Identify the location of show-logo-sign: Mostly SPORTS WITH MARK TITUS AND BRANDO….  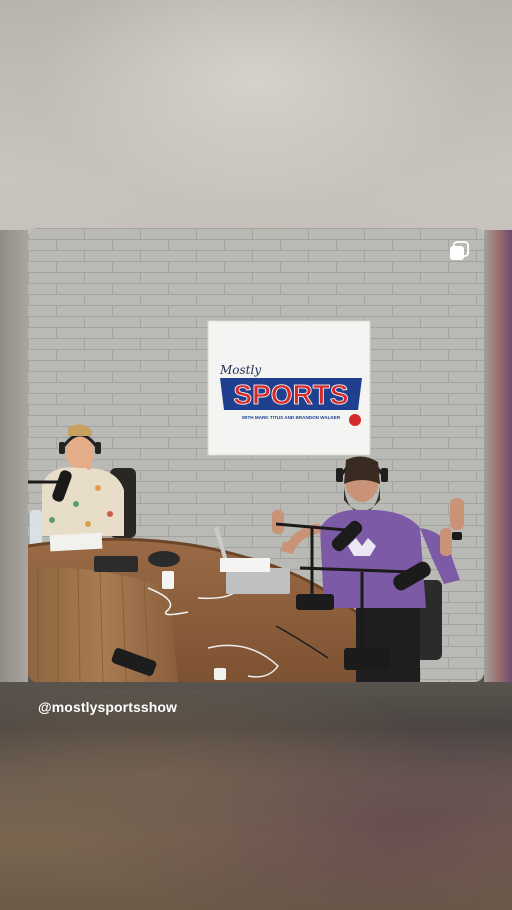
(289, 388).